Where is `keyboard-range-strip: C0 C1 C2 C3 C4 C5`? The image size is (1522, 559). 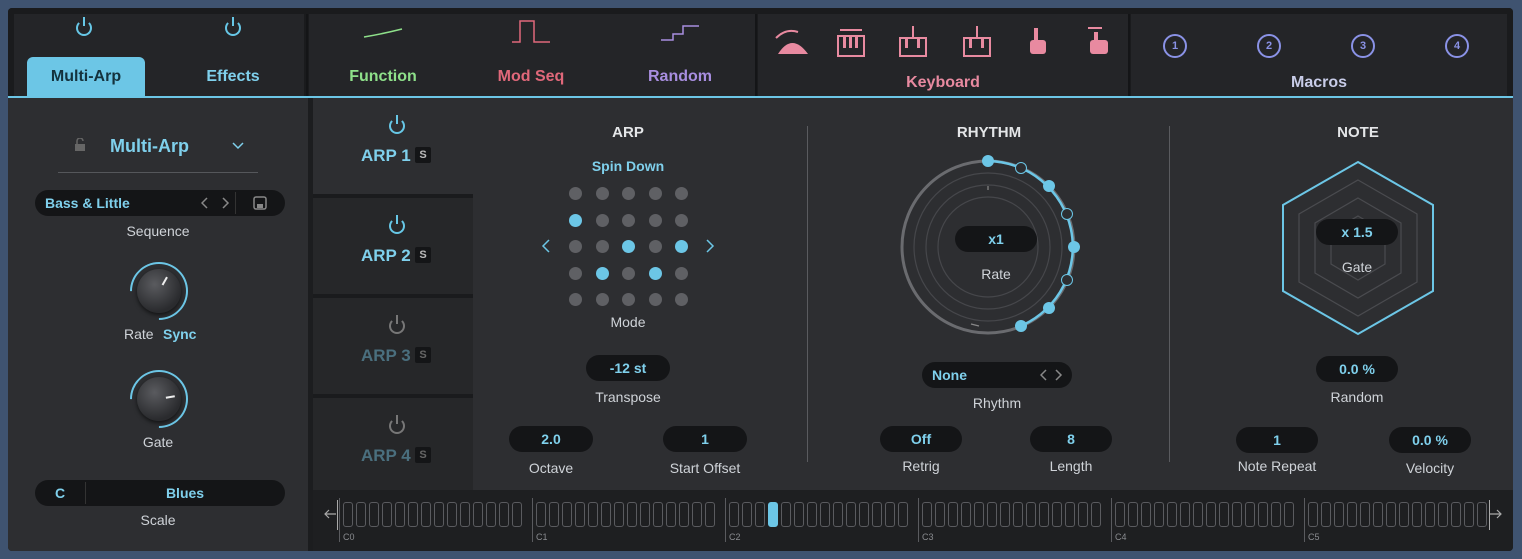 keyboard-range-strip: C0 C1 C2 C3 C4 C5 is located at coordinates (913, 520).